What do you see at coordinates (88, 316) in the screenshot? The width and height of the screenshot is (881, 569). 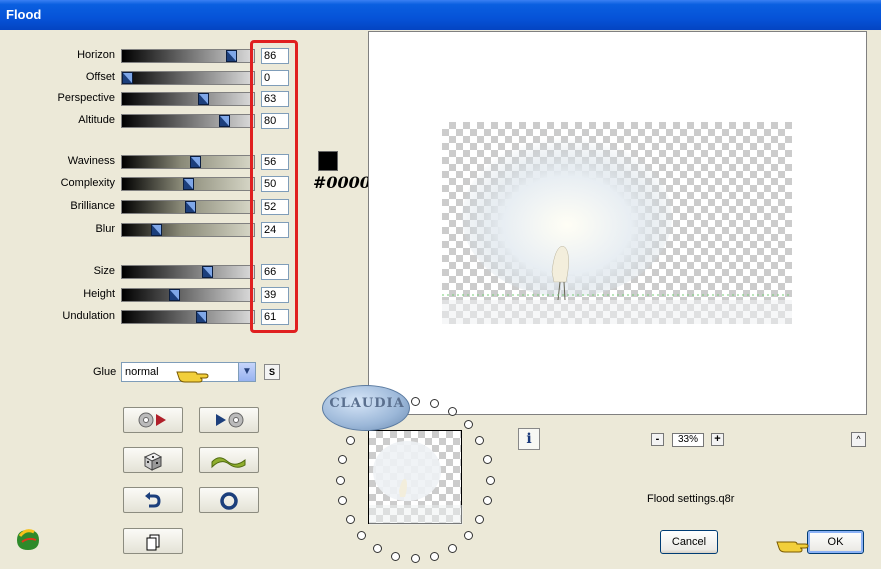 I see `slider-label-undulation: Undulation` at bounding box center [88, 316].